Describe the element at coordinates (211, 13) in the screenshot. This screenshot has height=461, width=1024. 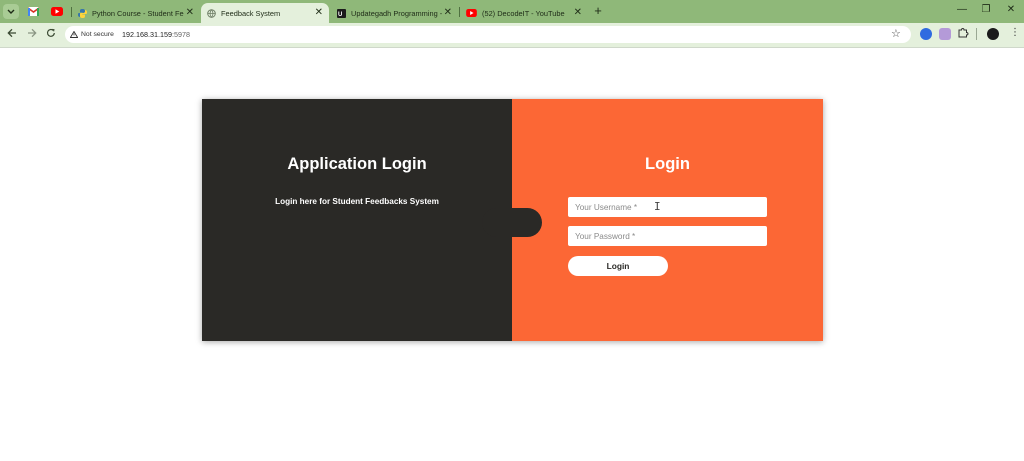
I see `globe-icon` at that location.